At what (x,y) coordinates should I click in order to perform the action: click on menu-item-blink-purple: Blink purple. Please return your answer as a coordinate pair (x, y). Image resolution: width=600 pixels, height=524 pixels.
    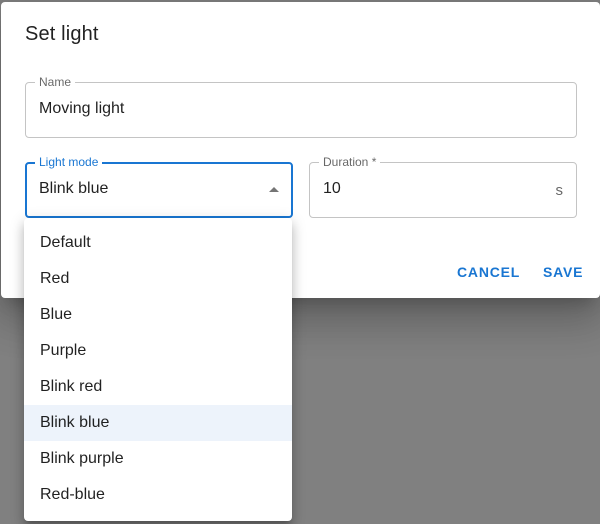
    Looking at the image, I should click on (158, 459).